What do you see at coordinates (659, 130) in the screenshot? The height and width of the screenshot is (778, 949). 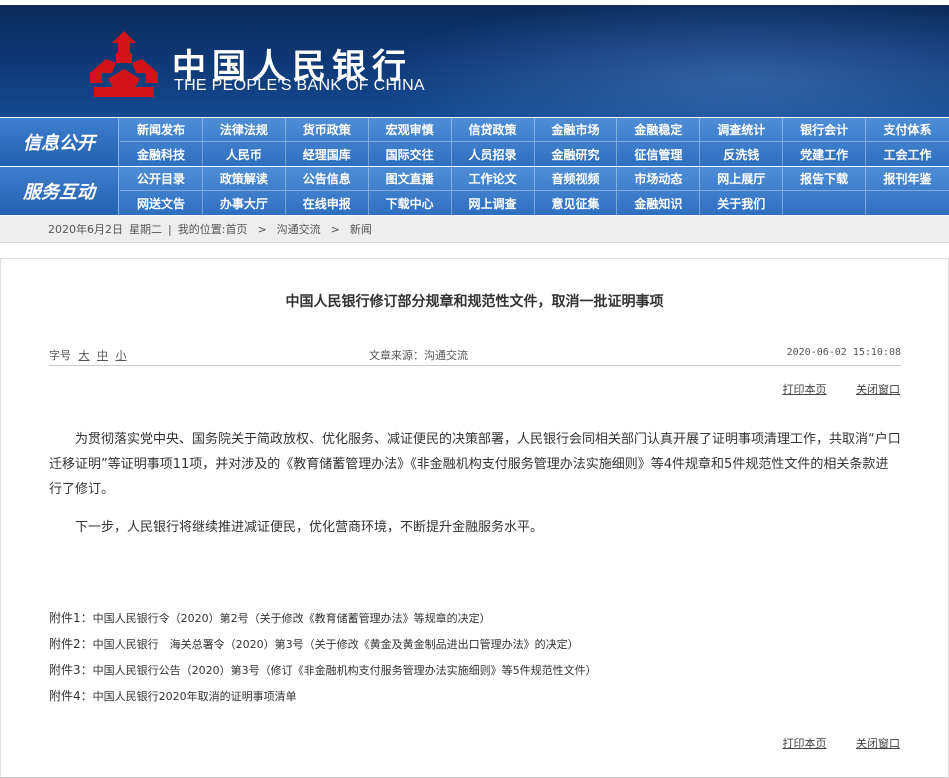 I see `nav-item: 金融稳定` at bounding box center [659, 130].